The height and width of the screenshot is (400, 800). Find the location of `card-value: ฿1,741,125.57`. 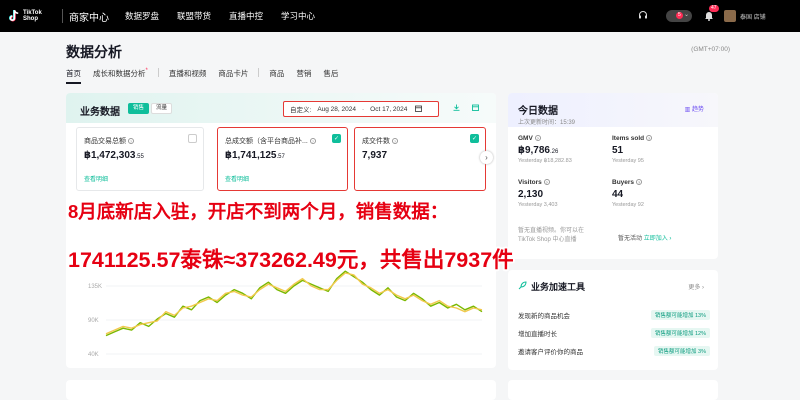

card-value: ฿1,741,125.57 is located at coordinates (255, 155).